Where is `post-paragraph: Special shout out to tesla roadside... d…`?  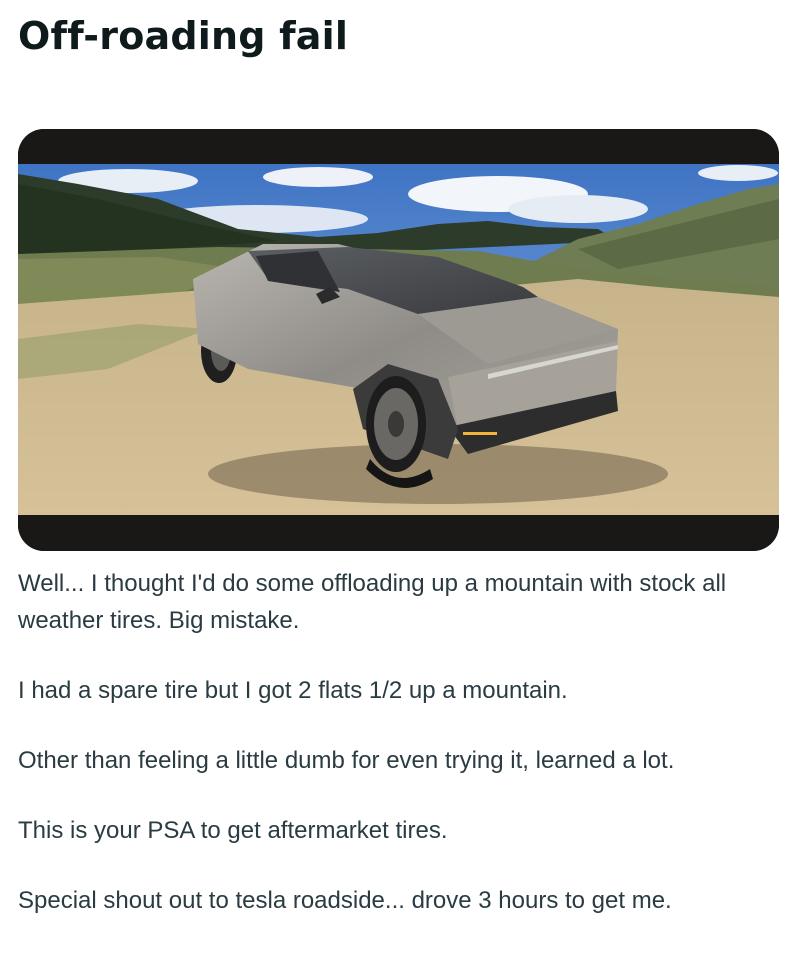 post-paragraph: Special shout out to tesla roadside... d… is located at coordinates (345, 900).